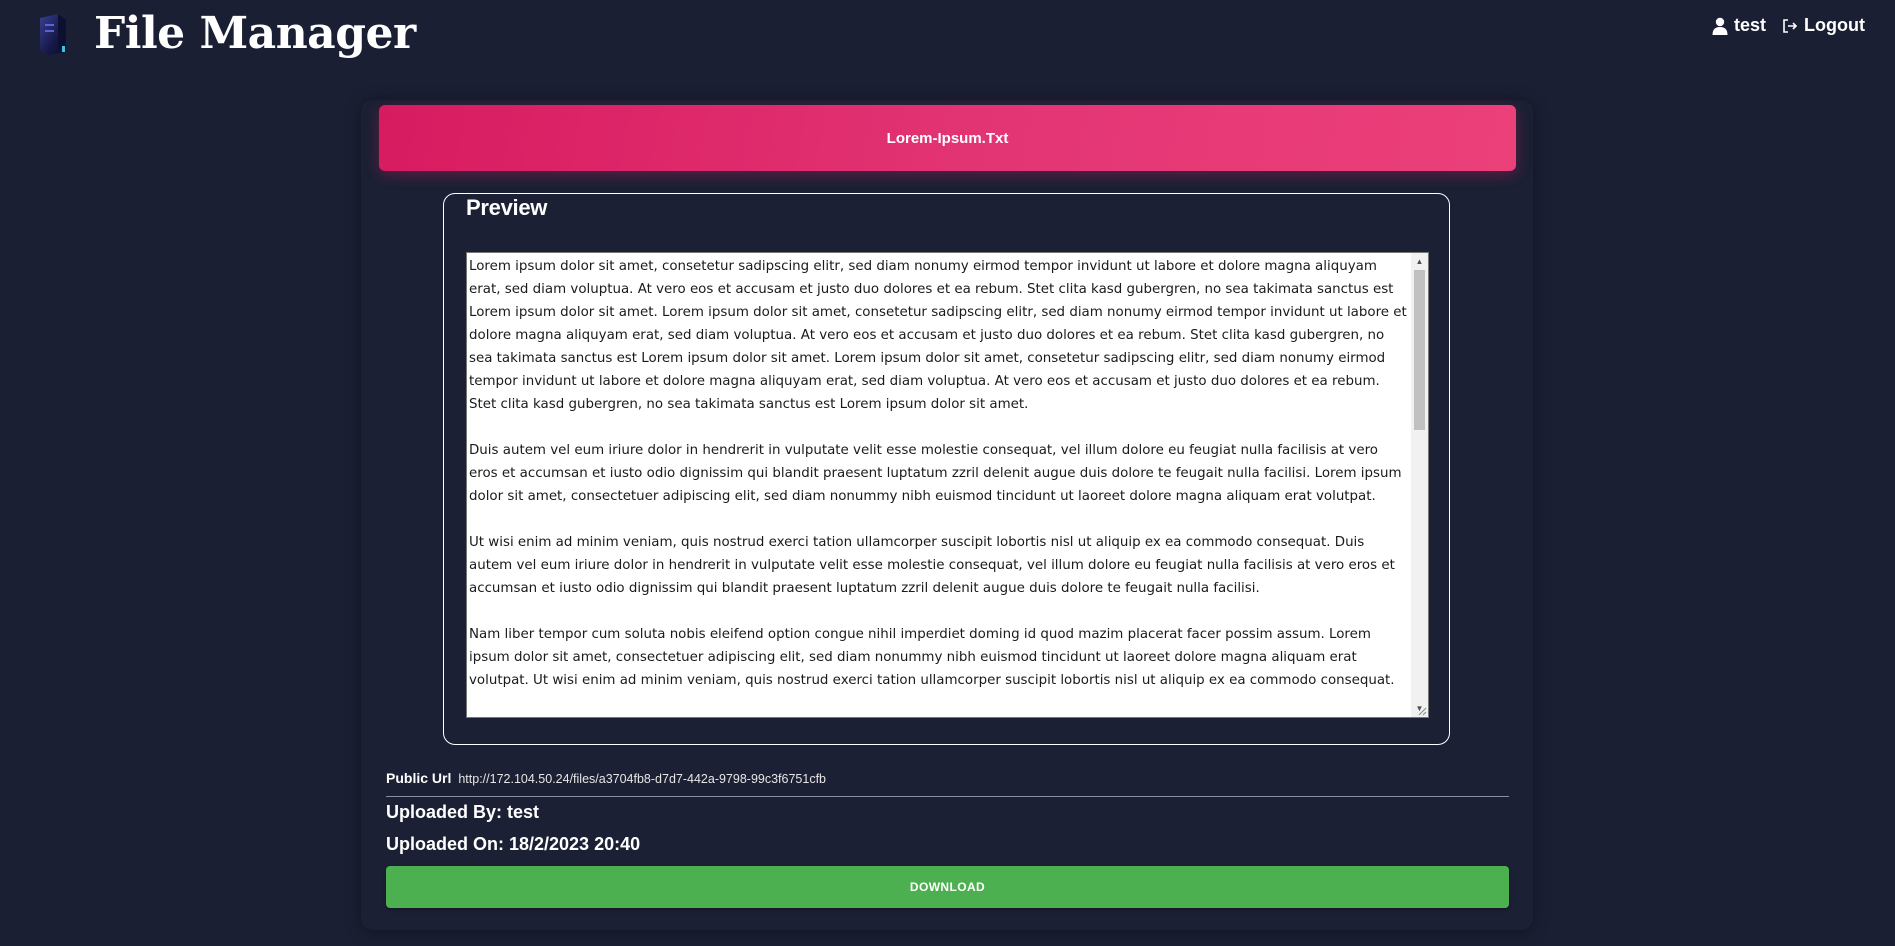 The image size is (1895, 946). I want to click on username-label: test, so click(1750, 25).